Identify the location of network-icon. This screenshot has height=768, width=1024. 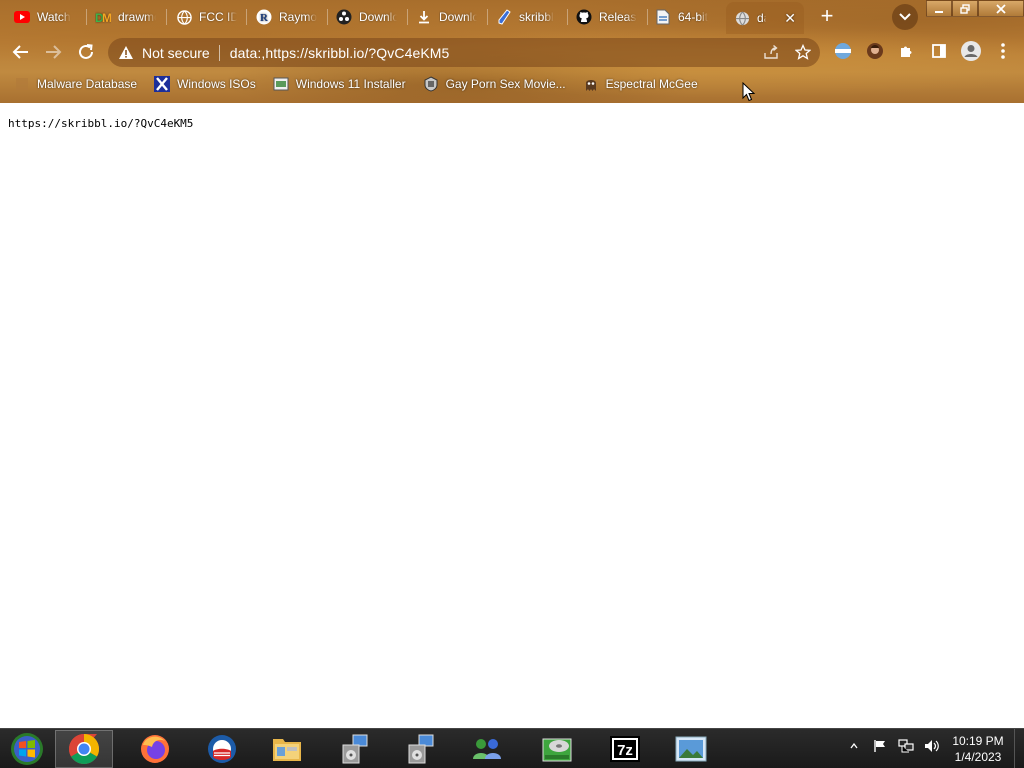
(906, 746).